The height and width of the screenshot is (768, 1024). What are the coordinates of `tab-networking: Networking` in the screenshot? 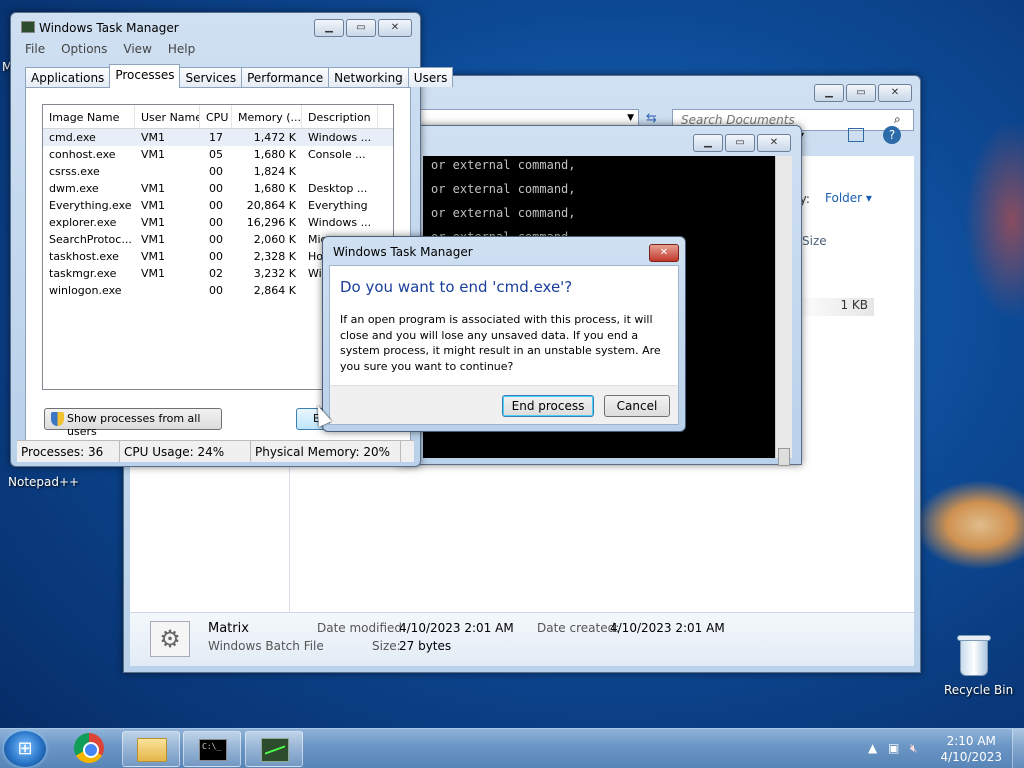 It's located at (368, 77).